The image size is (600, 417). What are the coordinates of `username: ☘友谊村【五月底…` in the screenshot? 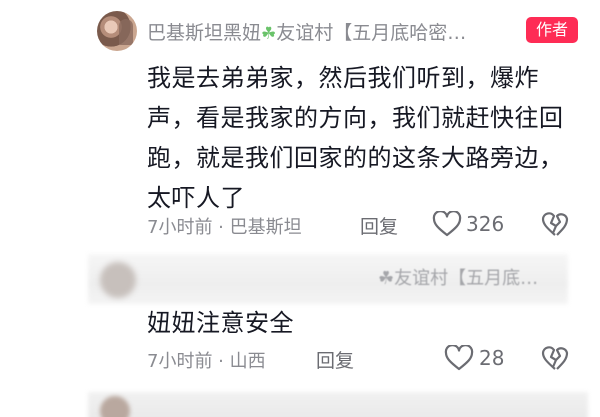 It's located at (458, 277).